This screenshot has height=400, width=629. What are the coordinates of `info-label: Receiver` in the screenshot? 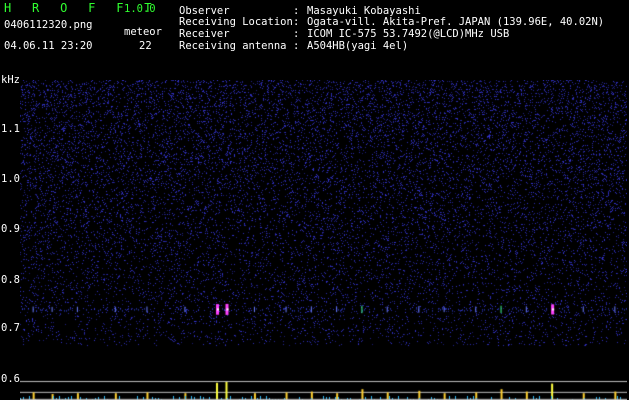 It's located at (204, 34).